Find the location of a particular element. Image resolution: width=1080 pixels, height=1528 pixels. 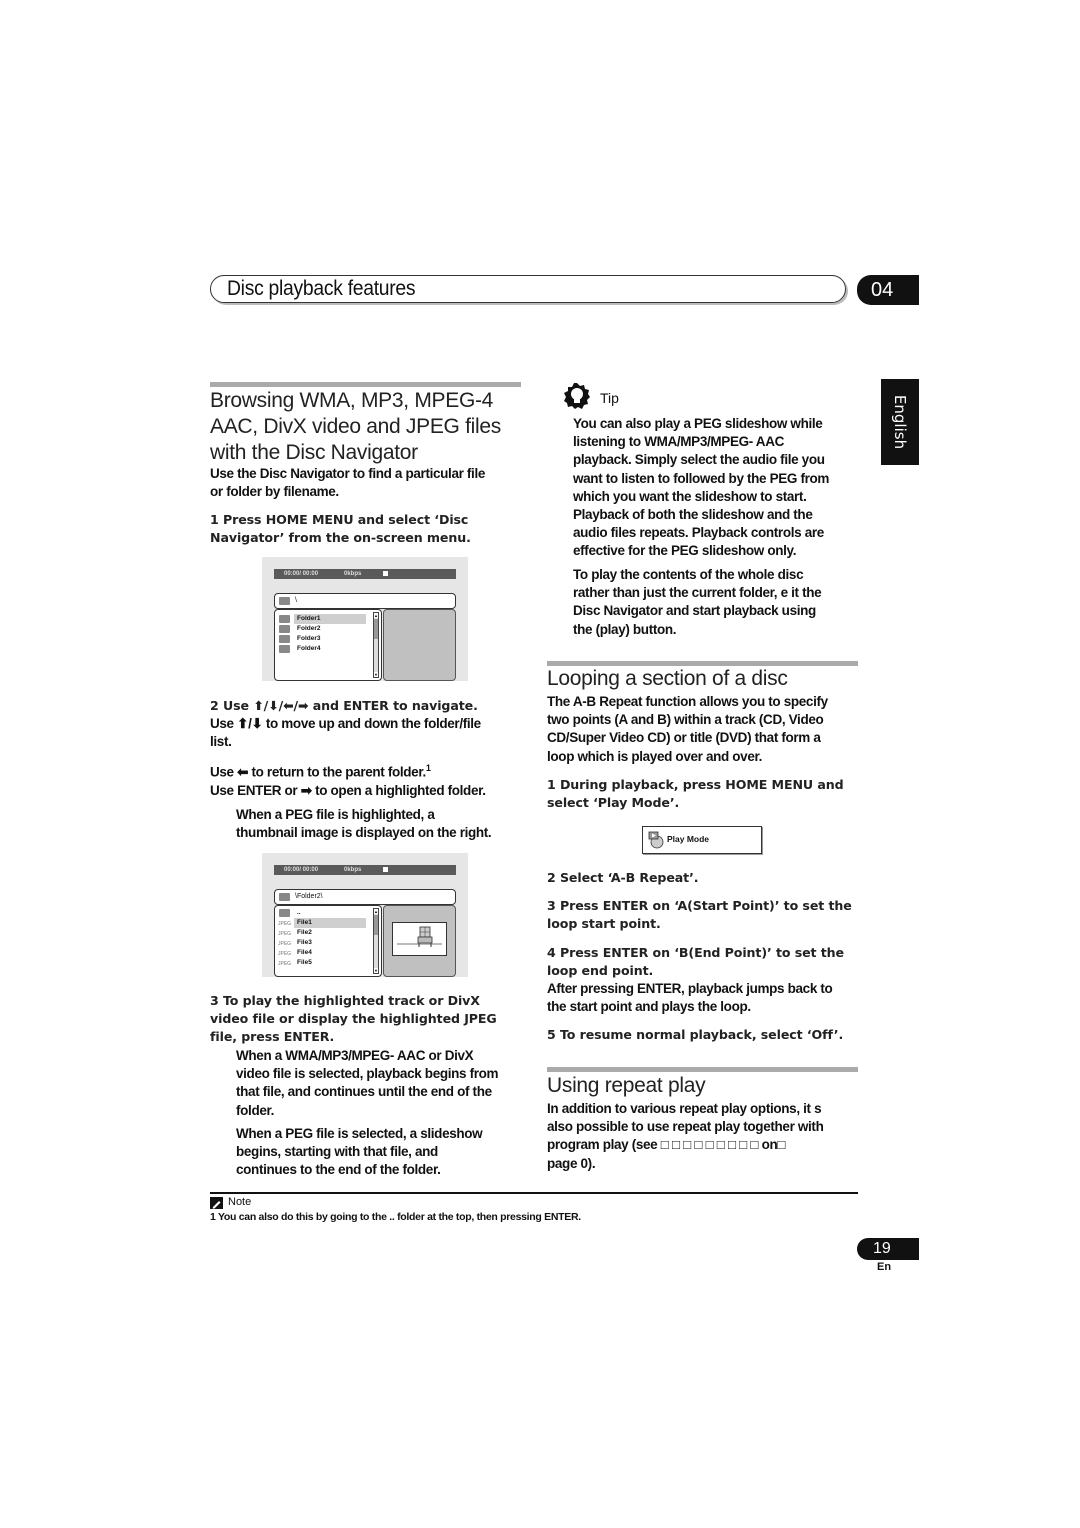

section-title-looping: Looping a section of a disc is located at coordinates (667, 678).